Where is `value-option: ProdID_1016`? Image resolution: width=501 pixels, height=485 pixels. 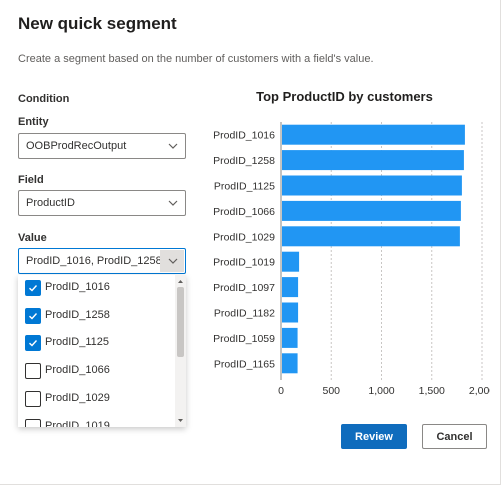
value-option: ProdID_1016 is located at coordinates (96, 288).